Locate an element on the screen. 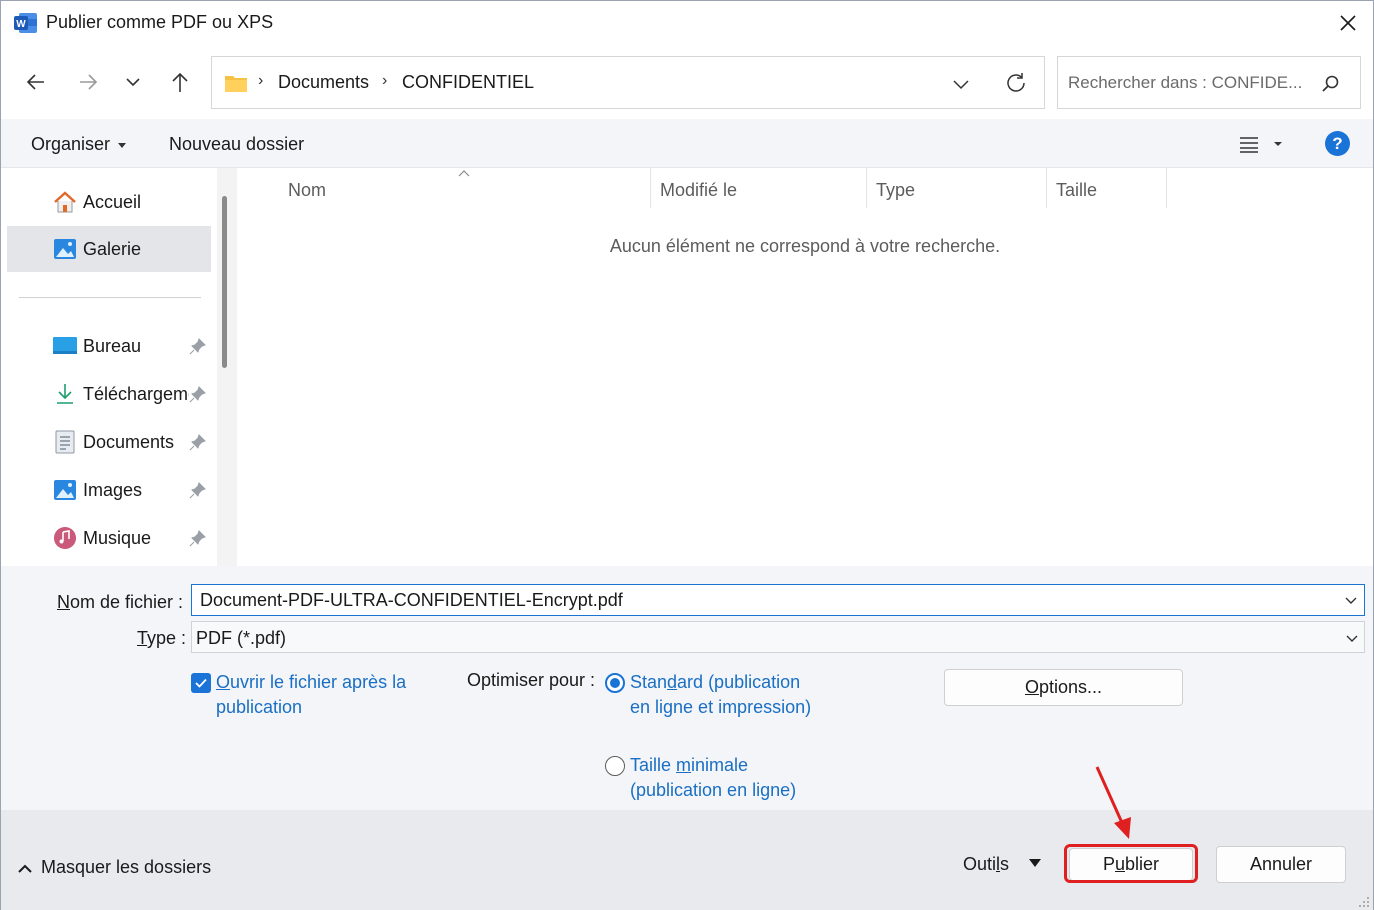 This screenshot has width=1374, height=910. refresh-icon is located at coordinates (1016, 83).